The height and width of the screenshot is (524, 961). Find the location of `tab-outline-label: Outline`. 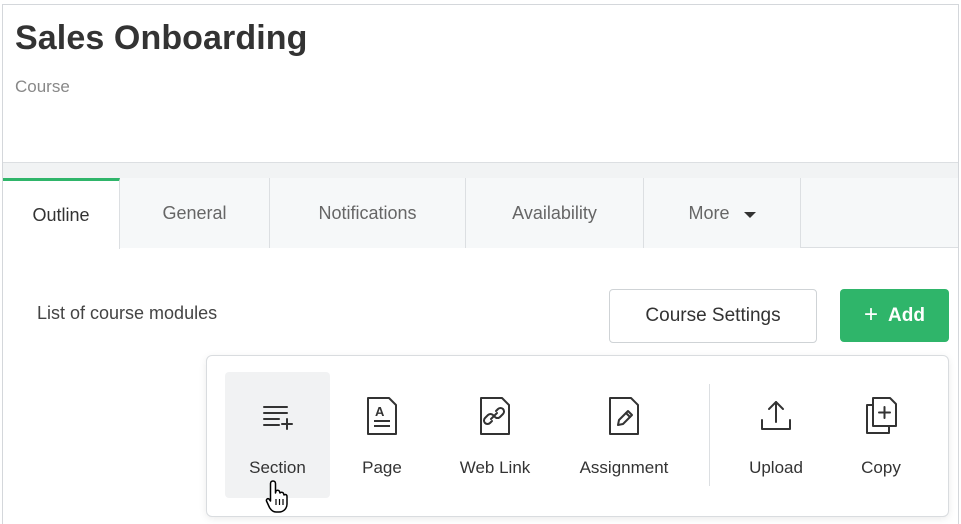

tab-outline-label: Outline is located at coordinates (61, 214).